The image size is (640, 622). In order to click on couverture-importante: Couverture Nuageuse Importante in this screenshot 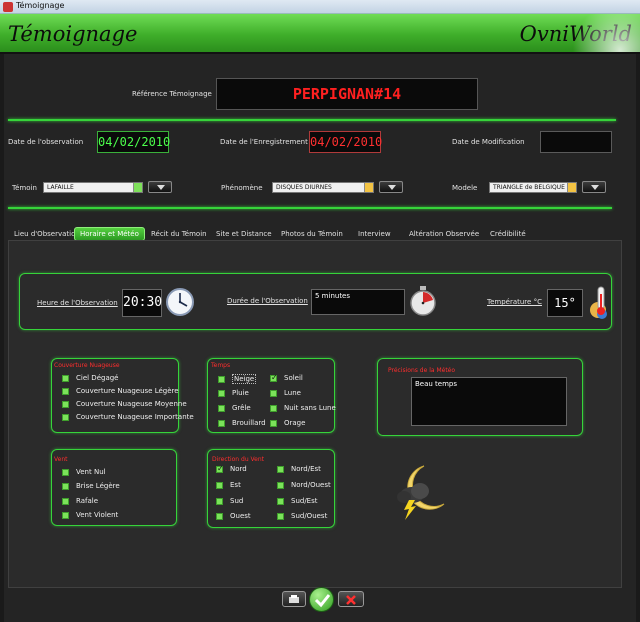, I will do `click(128, 417)`.